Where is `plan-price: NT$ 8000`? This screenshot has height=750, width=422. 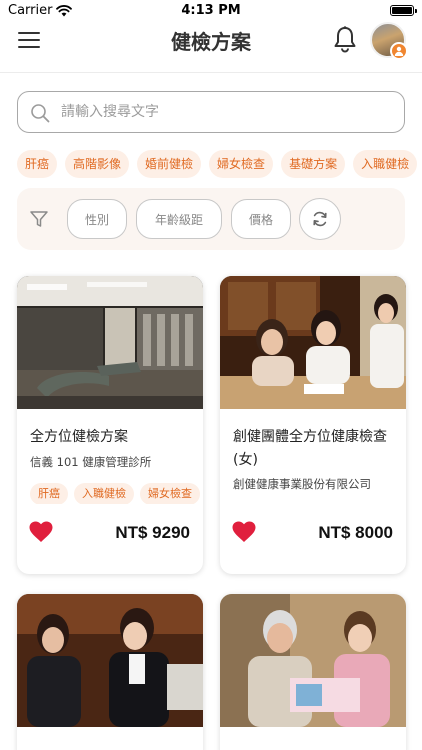
plan-price: NT$ 8000 is located at coordinates (355, 532).